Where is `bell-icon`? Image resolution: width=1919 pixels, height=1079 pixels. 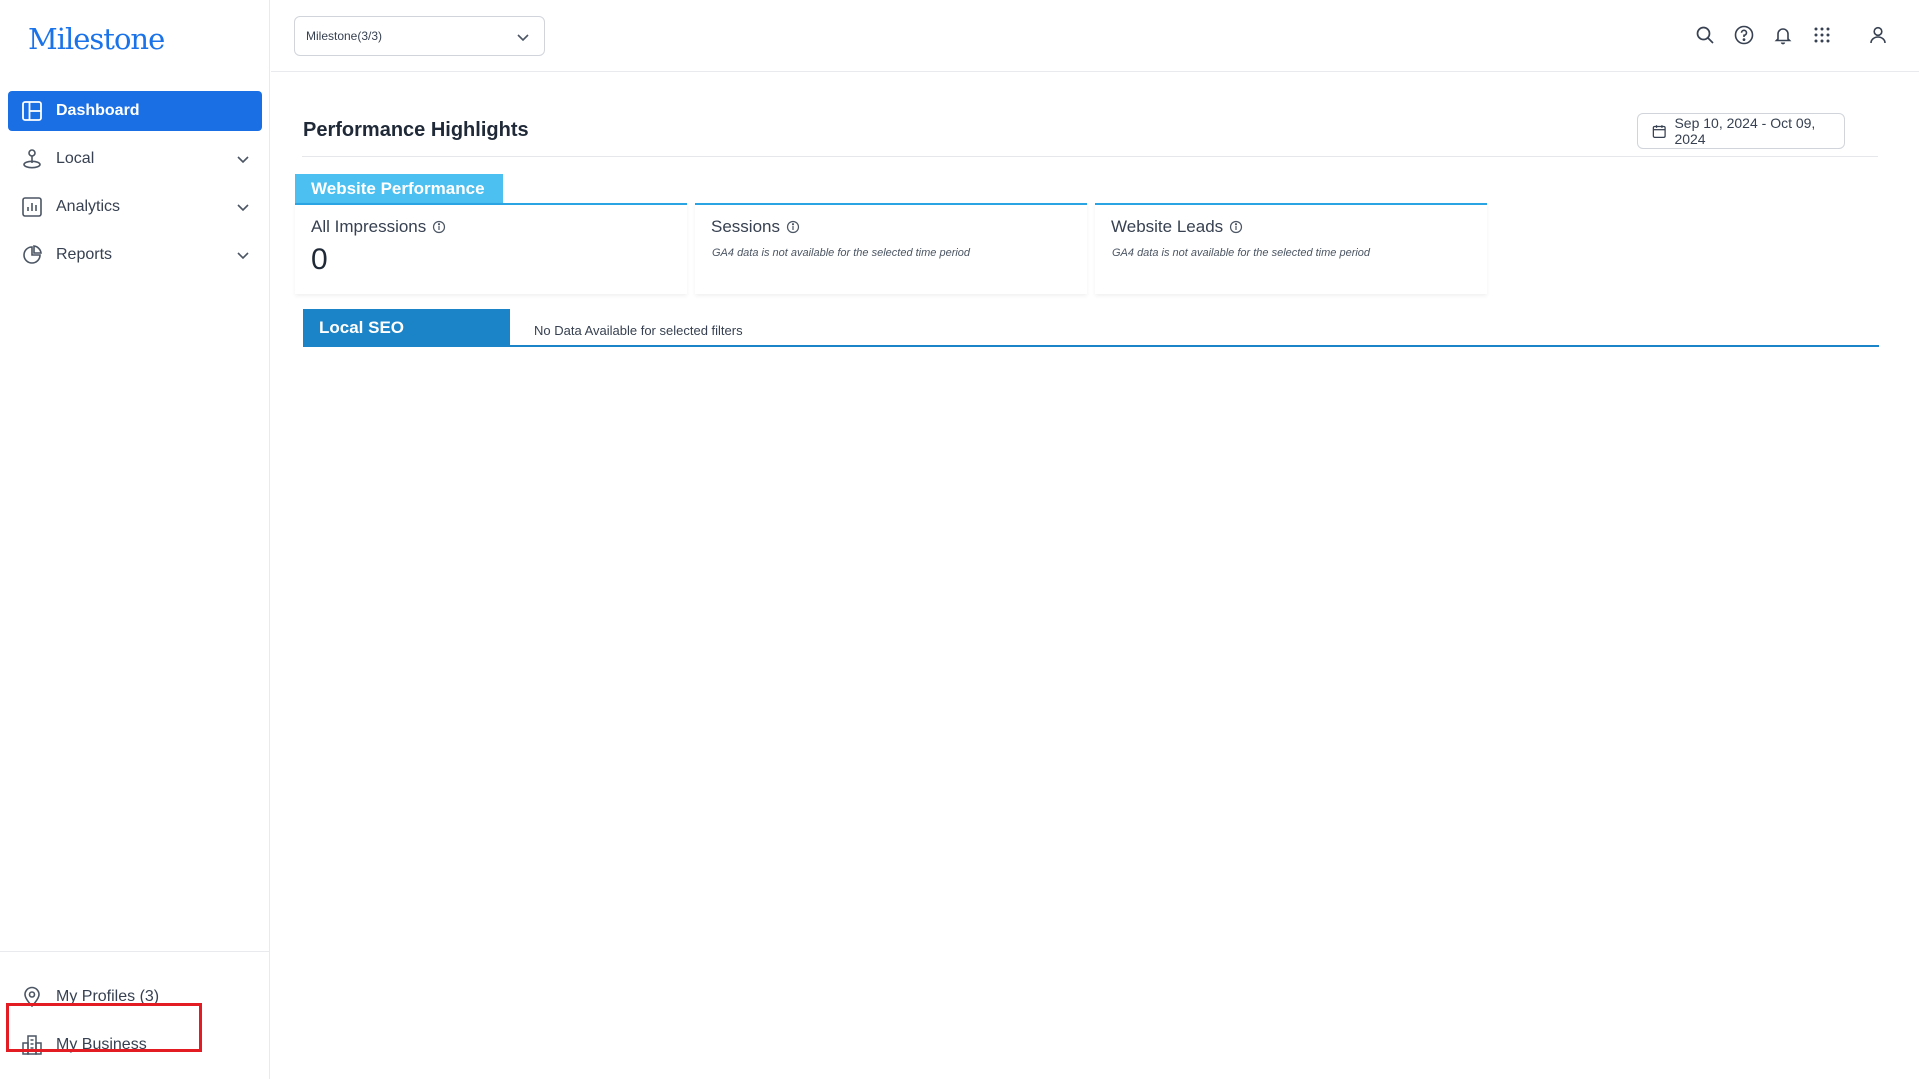 bell-icon is located at coordinates (1783, 35).